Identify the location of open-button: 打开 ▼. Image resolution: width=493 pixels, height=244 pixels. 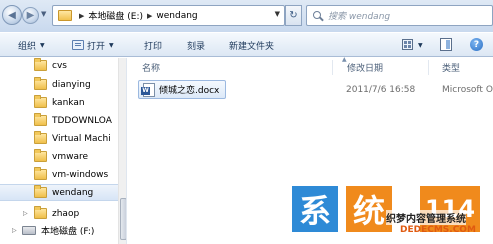
(93, 45).